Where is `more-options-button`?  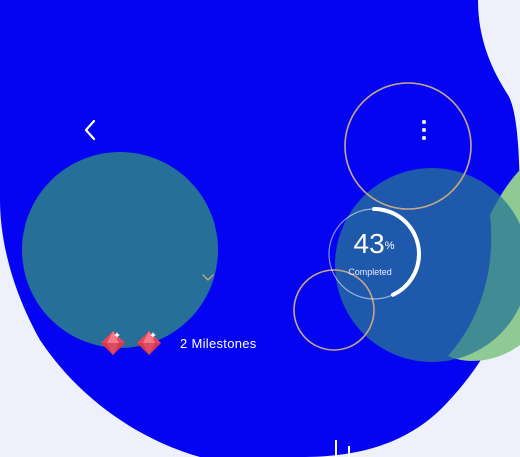
more-options-button is located at coordinates (424, 130).